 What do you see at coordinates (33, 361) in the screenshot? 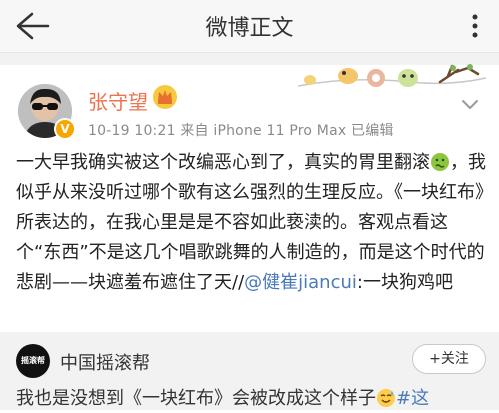
I see `repost-avatar: 摇滚帮` at bounding box center [33, 361].